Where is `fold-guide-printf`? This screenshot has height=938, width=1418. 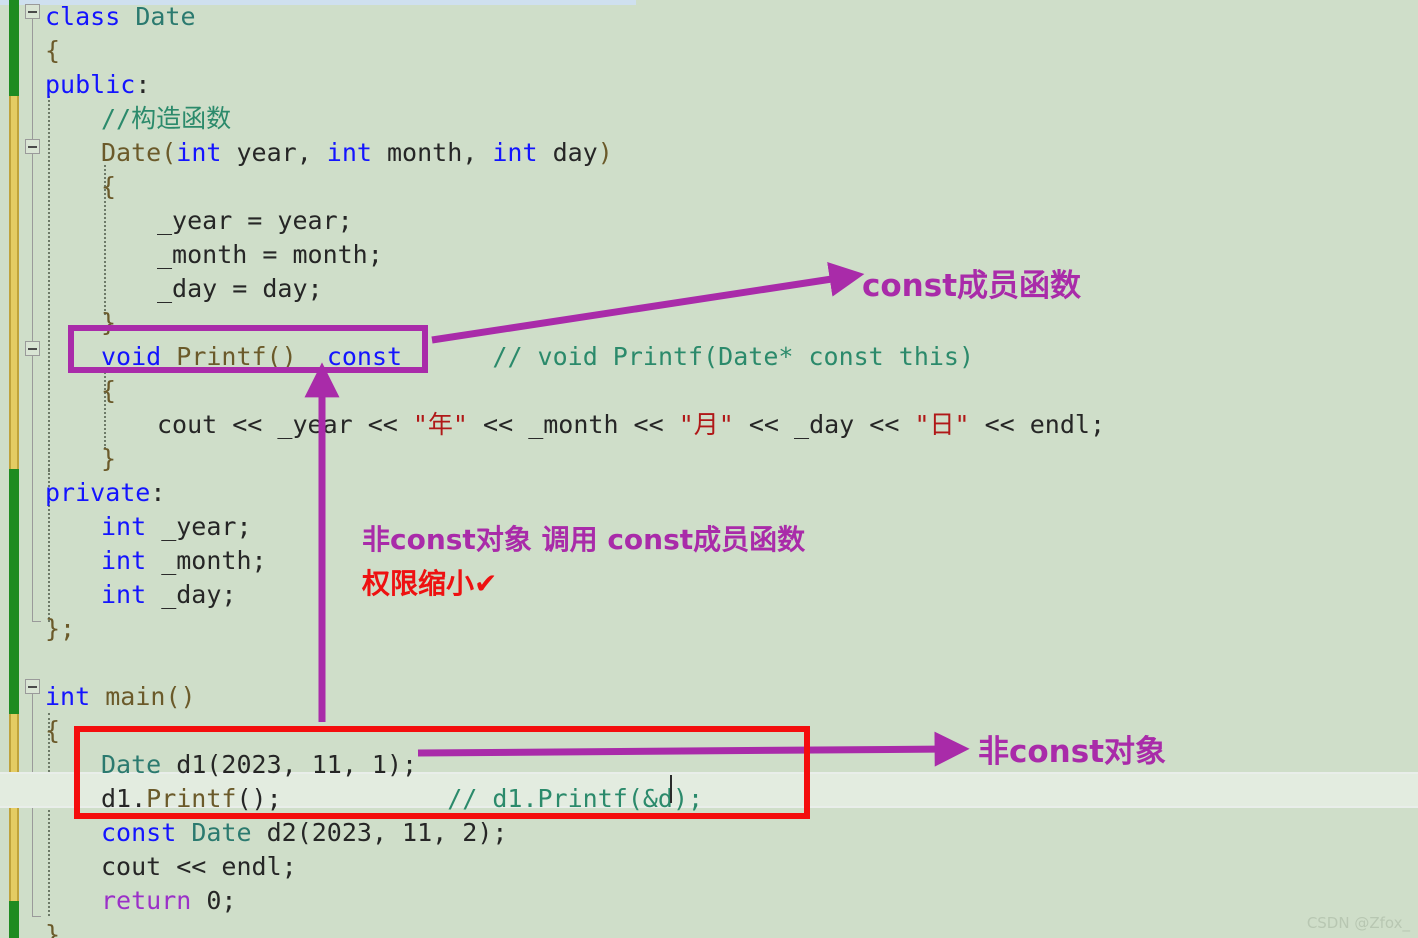
fold-guide-printf is located at coordinates (32, 488).